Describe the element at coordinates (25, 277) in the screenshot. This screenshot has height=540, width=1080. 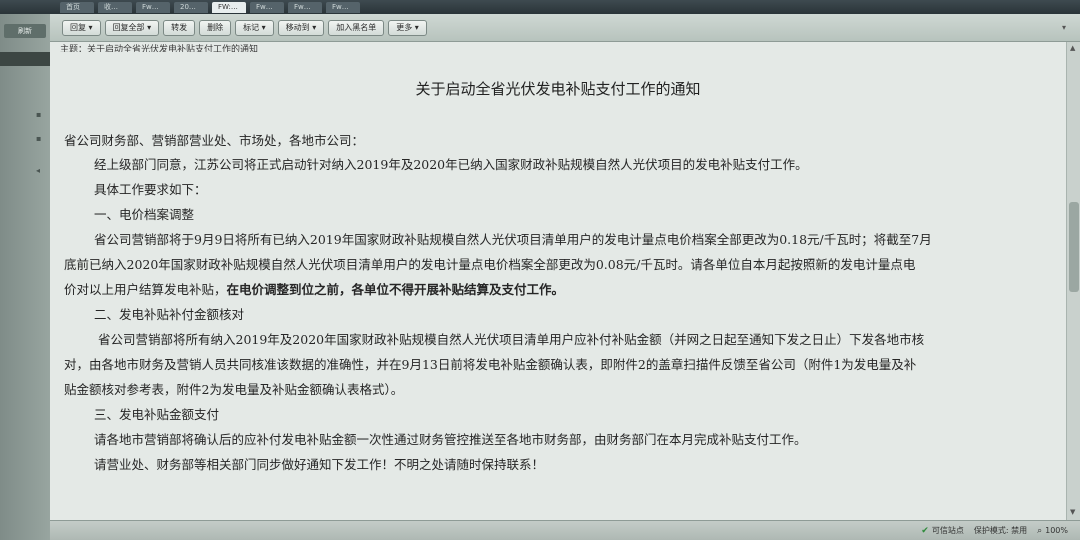
I see `left-sidebar: 刷新 ▪ ▪ ◂` at that location.